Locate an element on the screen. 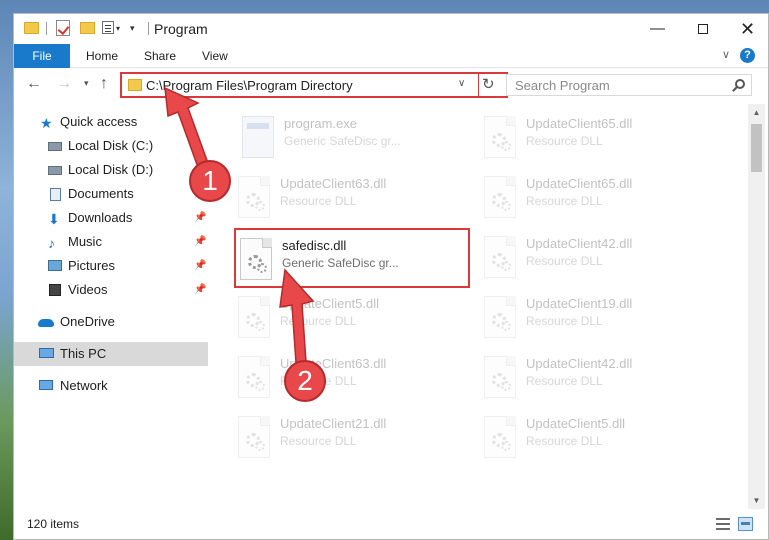 Image resolution: width=769 pixels, height=540 pixels. help-icon: ? is located at coordinates (747, 55).